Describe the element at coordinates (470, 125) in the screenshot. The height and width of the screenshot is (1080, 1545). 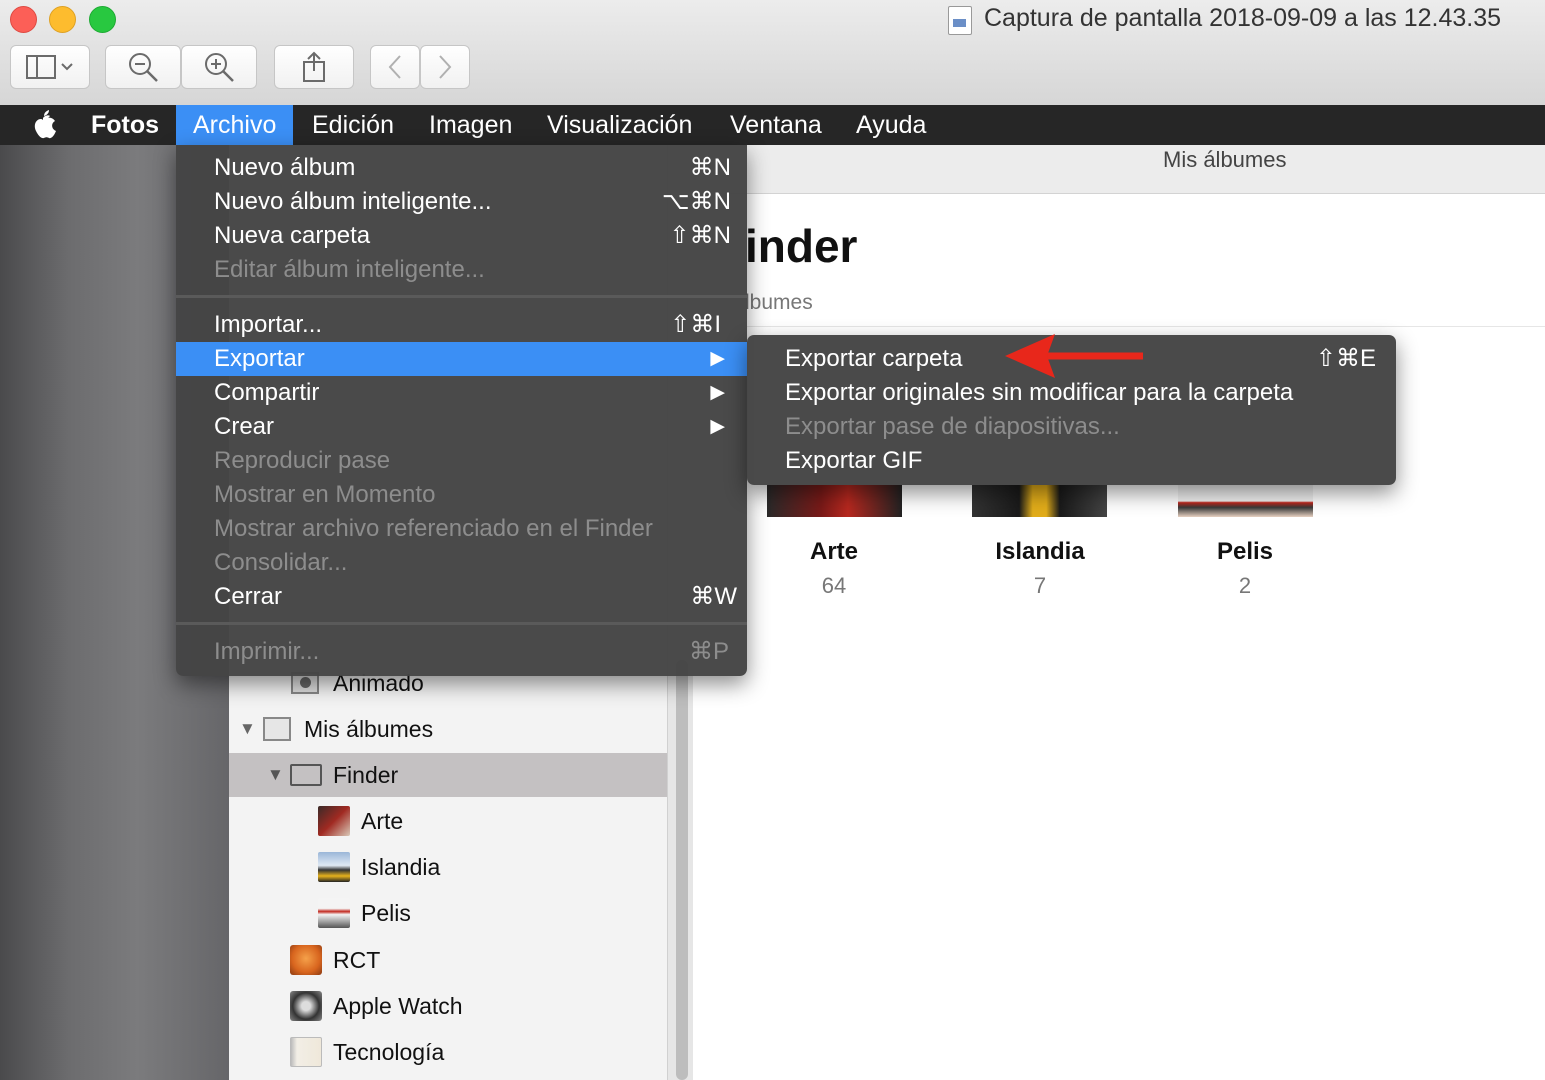
I see `menu-imagen: Imagen` at that location.